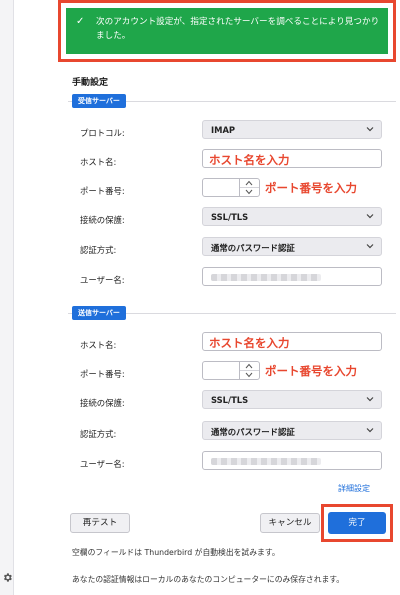 The width and height of the screenshot is (400, 595). Describe the element at coordinates (99, 313) in the screenshot. I see `outgoing-server-legend: 送信サーバー` at that location.